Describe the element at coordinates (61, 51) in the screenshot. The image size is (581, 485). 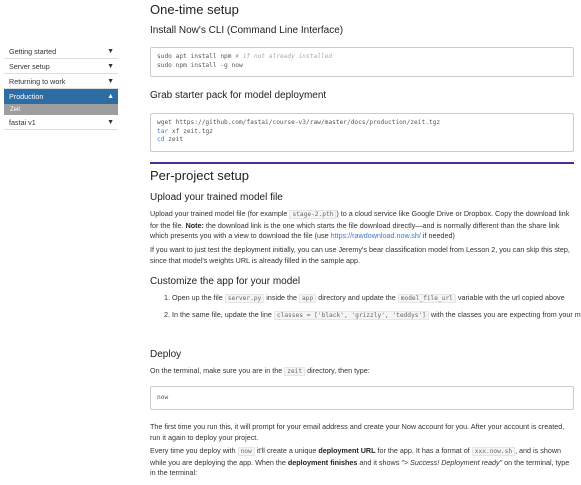
I see `sidebar-item-getting-started: Getting started ▼` at that location.